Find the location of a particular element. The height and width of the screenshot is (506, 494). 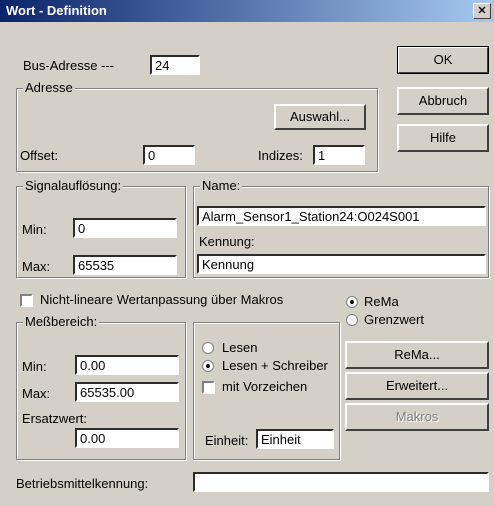

ersatzwert-input: 0.00 is located at coordinates (127, 438).